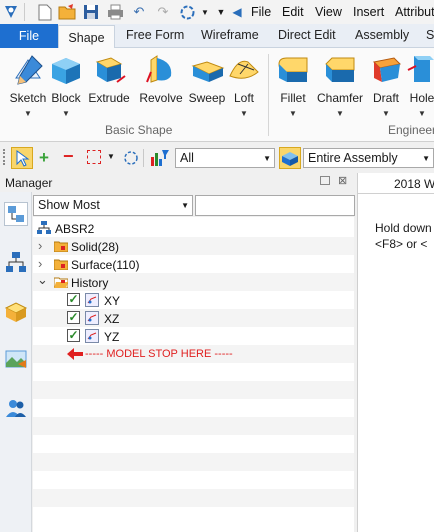 The height and width of the screenshot is (532, 434). I want to click on tab-wireframe: Wireframe, so click(230, 35).